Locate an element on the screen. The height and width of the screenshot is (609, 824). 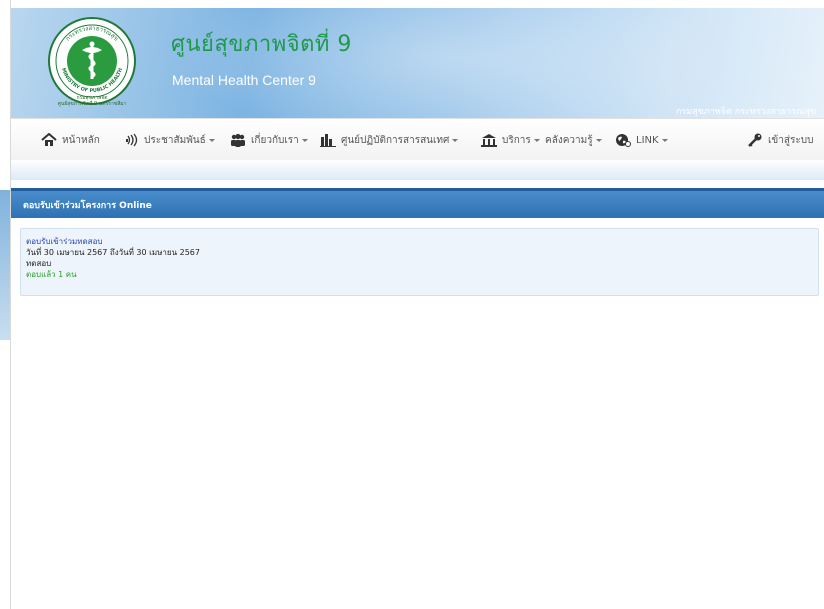
nav-services: บริการ is located at coordinates (510, 140).